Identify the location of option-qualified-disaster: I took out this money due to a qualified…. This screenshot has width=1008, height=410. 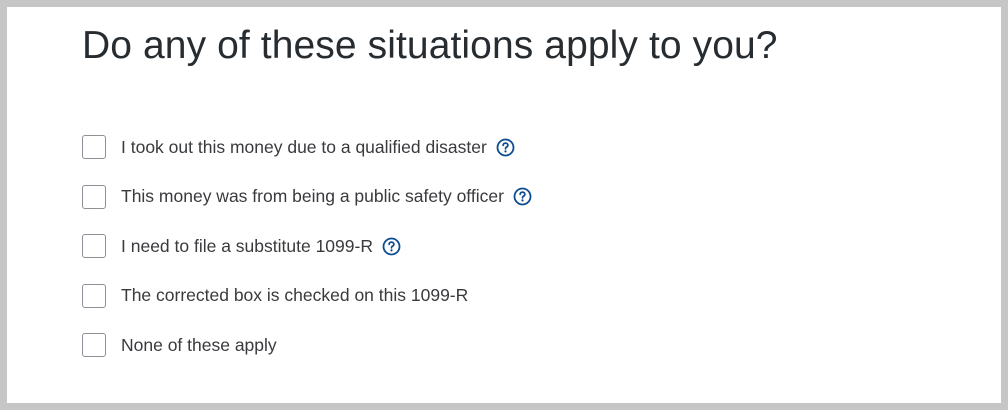
(307, 147).